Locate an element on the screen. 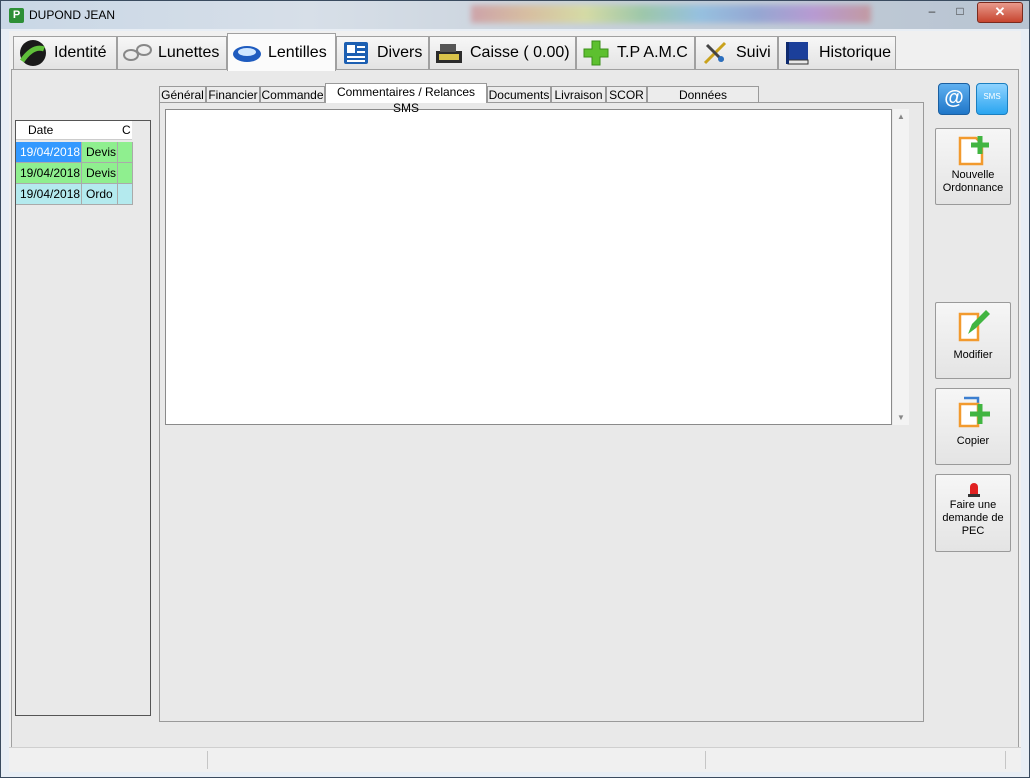  modifier-button: Modifier is located at coordinates (973, 340).